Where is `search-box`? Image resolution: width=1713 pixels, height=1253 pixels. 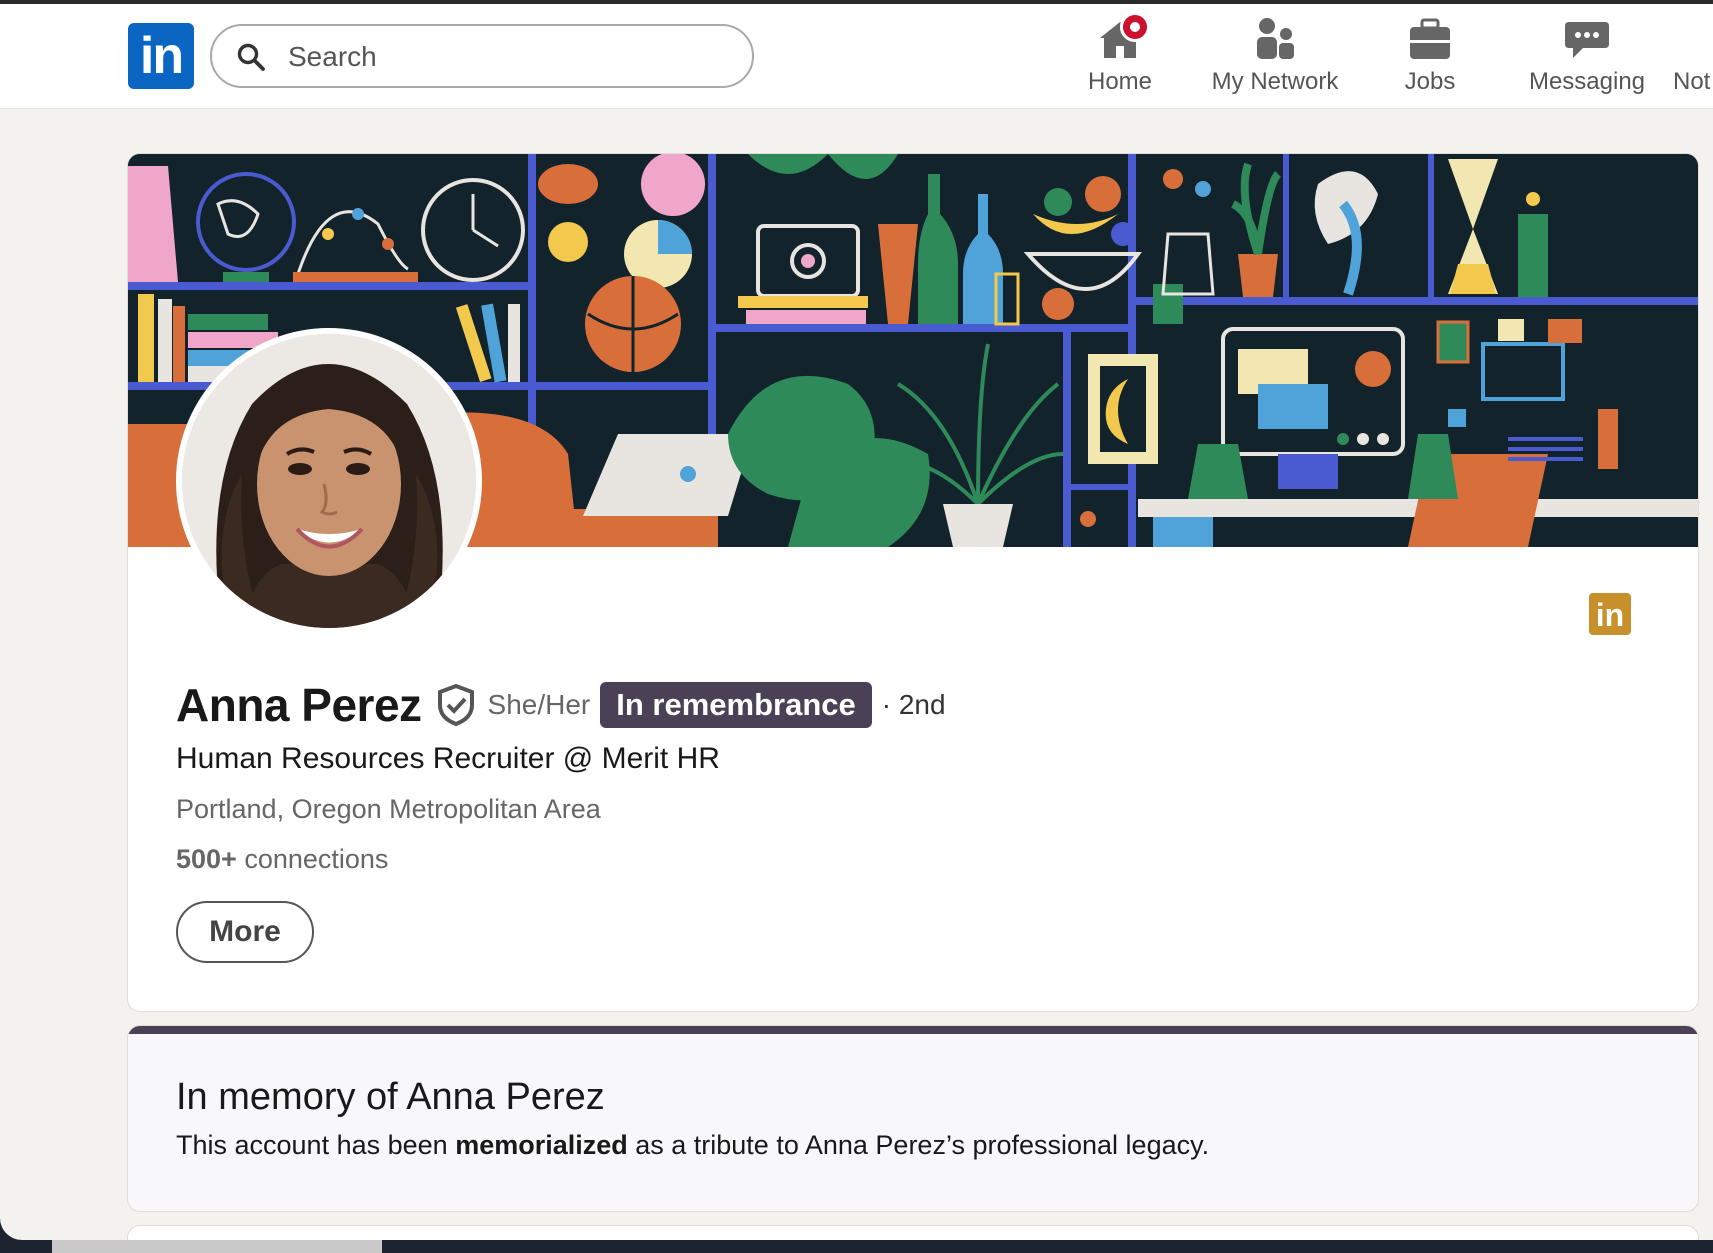 search-box is located at coordinates (482, 56).